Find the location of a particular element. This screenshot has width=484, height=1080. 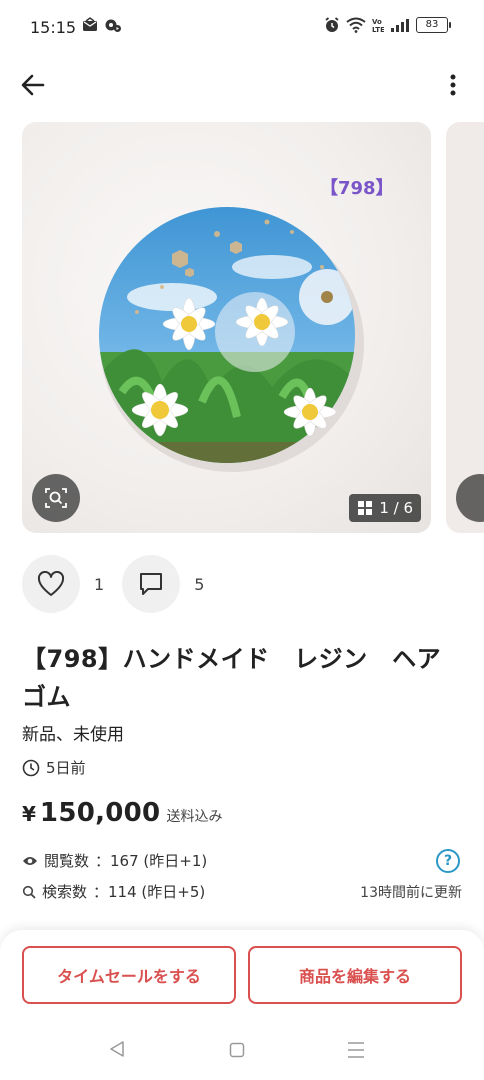

comment-count: 5 is located at coordinates (199, 584).